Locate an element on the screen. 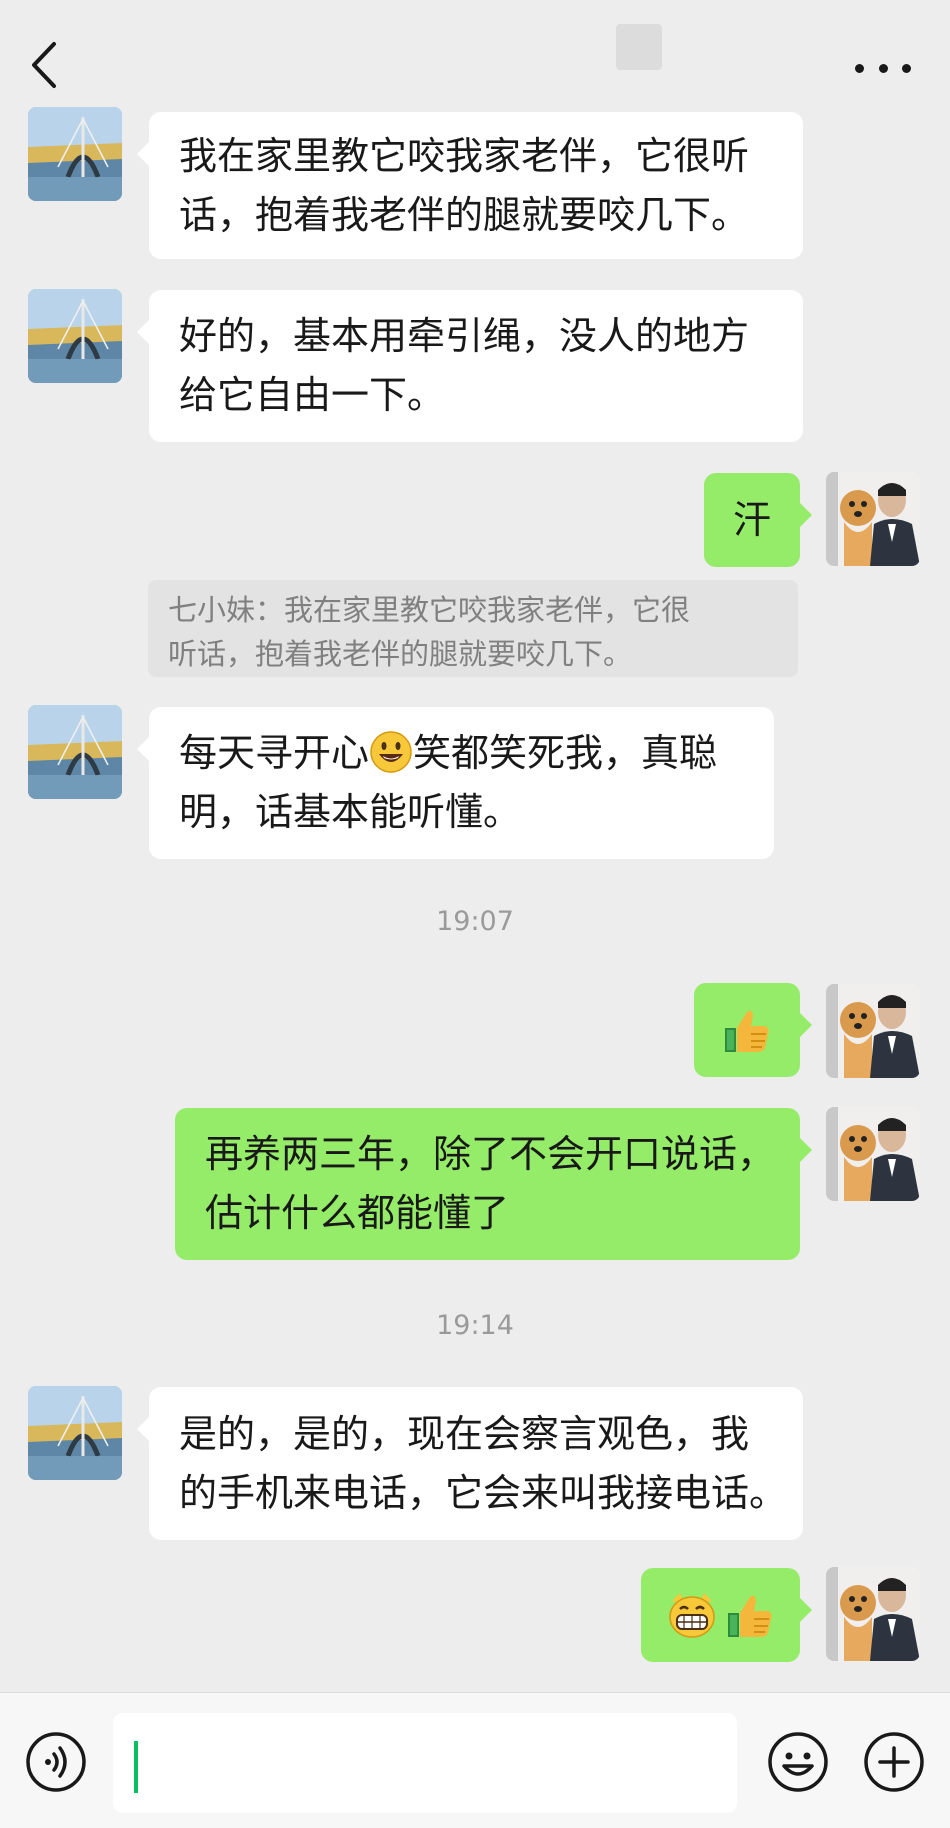 The image size is (950, 1828). outgoing-message-bubble: 再养两三年，除了不会开口说话， 估计什么都能懂了 is located at coordinates (493, 1184).